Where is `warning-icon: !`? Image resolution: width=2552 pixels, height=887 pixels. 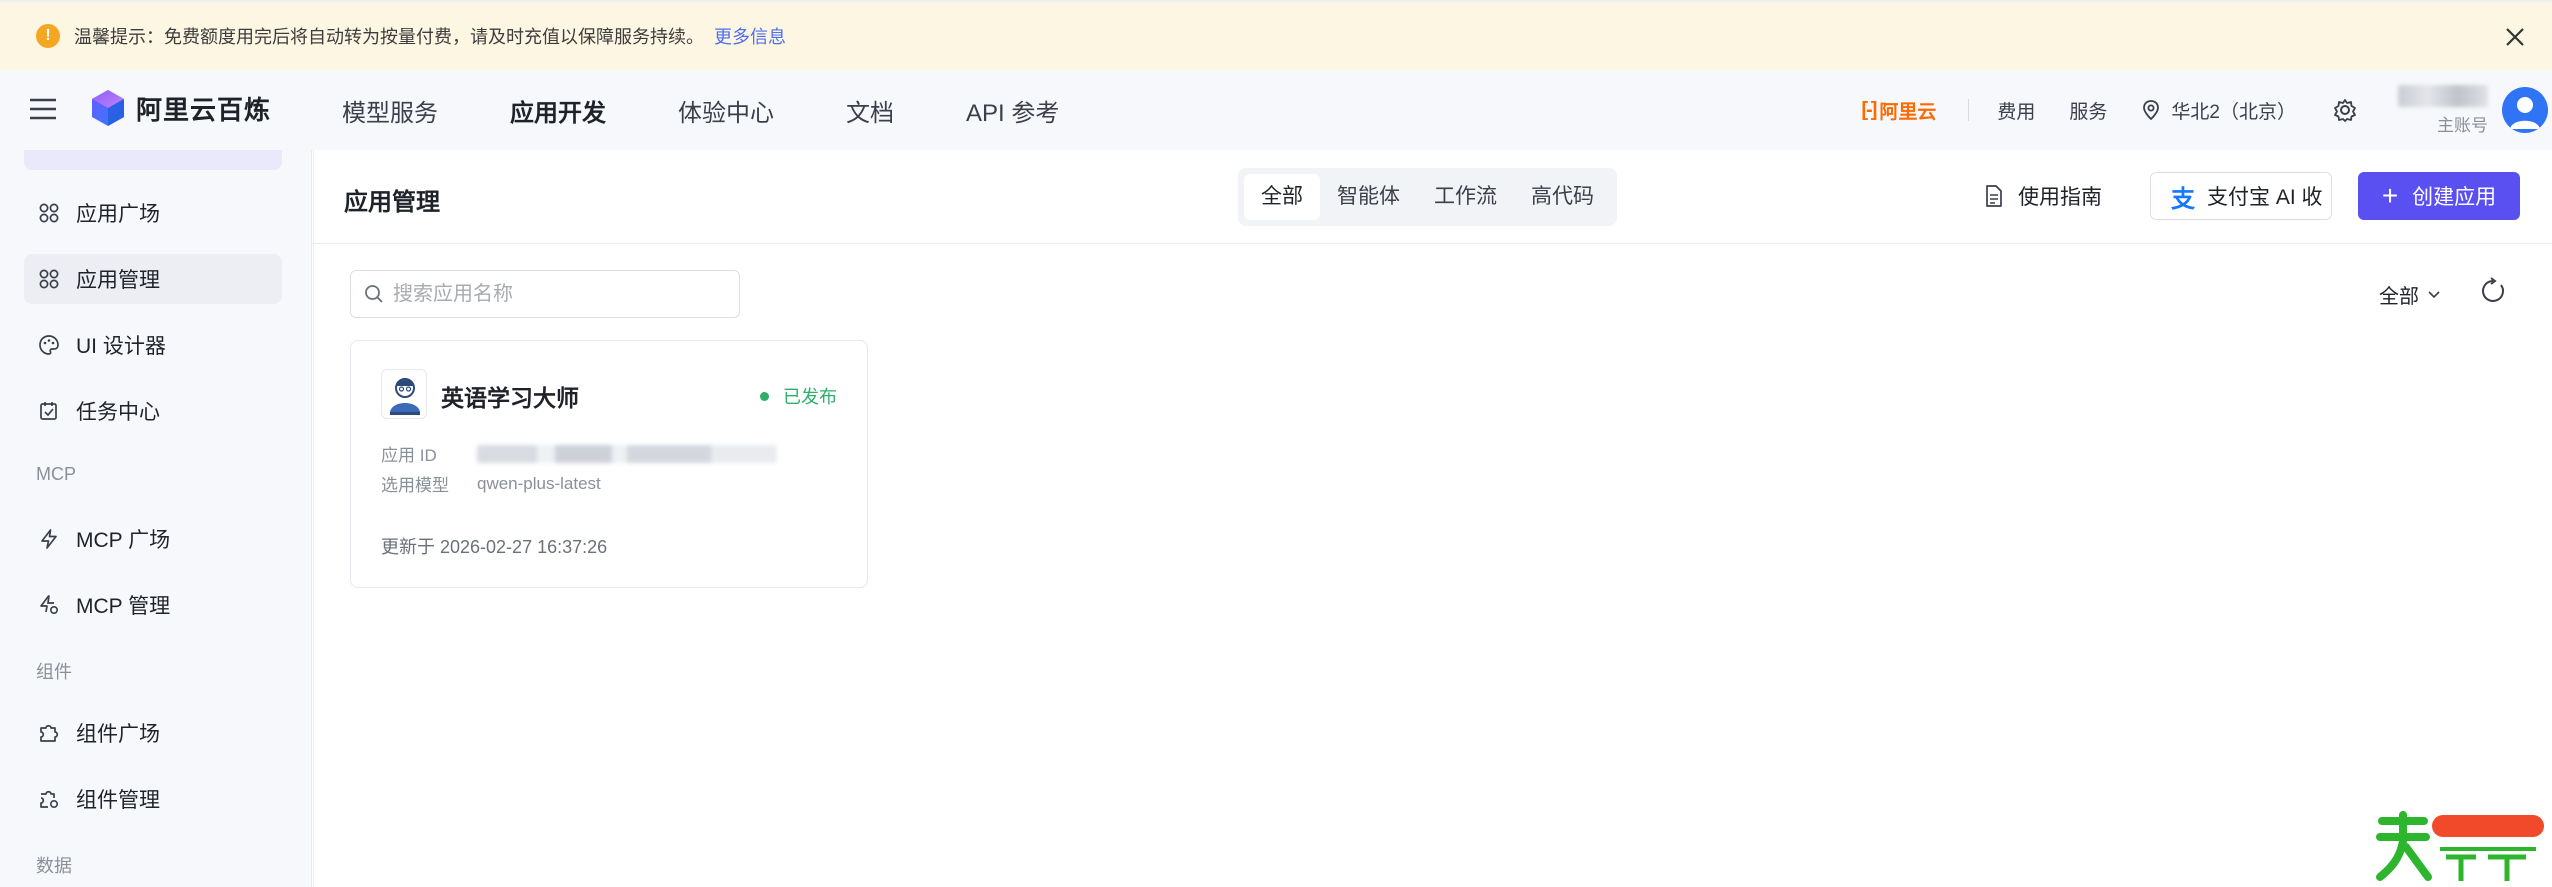
warning-icon: ! is located at coordinates (48, 36).